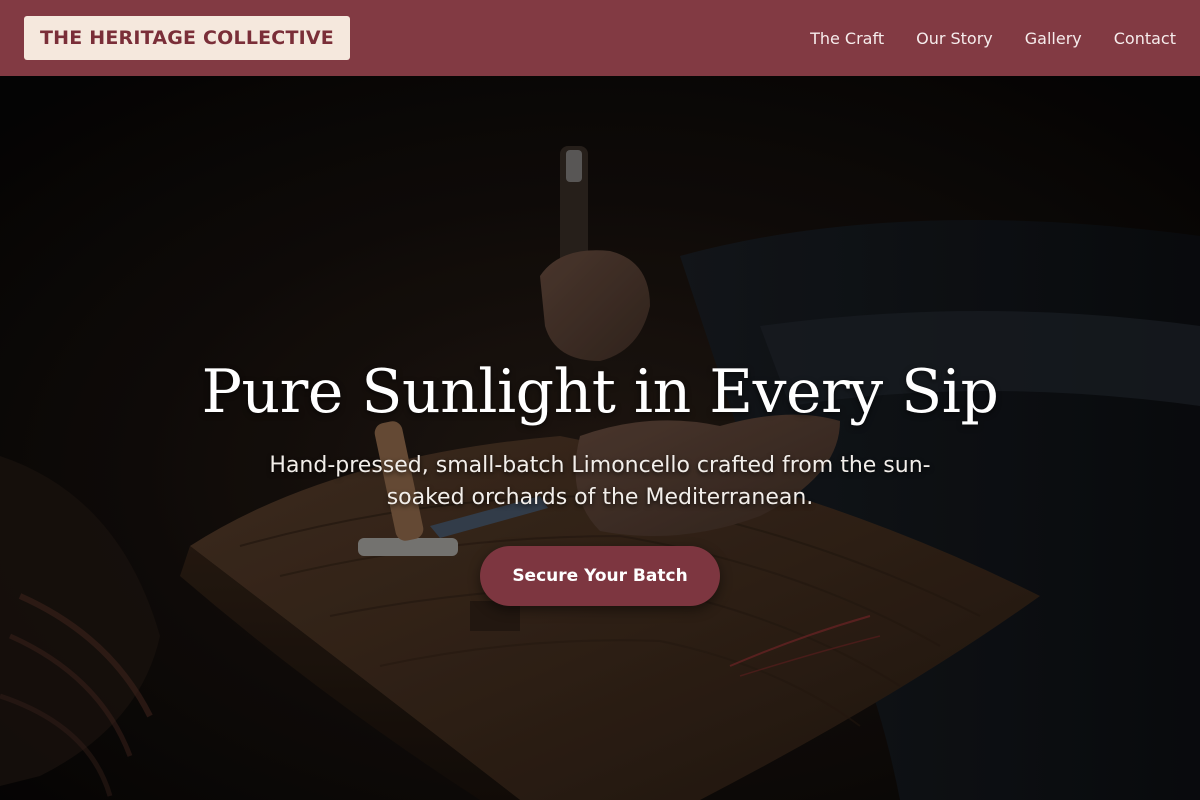 Image resolution: width=1200 pixels, height=800 pixels. Describe the element at coordinates (600, 392) in the screenshot. I see `hero-title: Pure Sunlight in Every Sip` at that location.